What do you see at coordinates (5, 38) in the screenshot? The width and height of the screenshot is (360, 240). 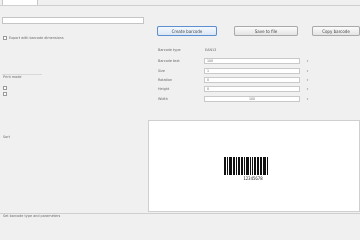 I see `export-checkbox` at bounding box center [5, 38].